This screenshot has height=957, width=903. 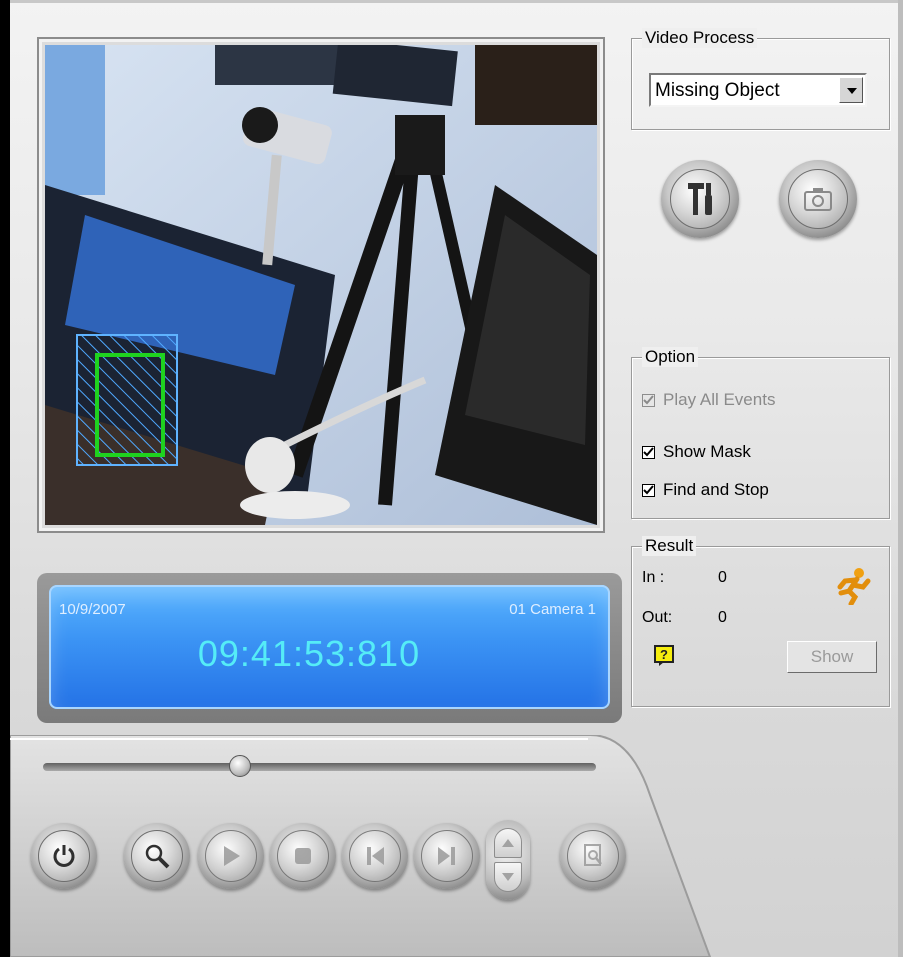 I want to click on dropdown-arrow-icon, so click(x=851, y=90).